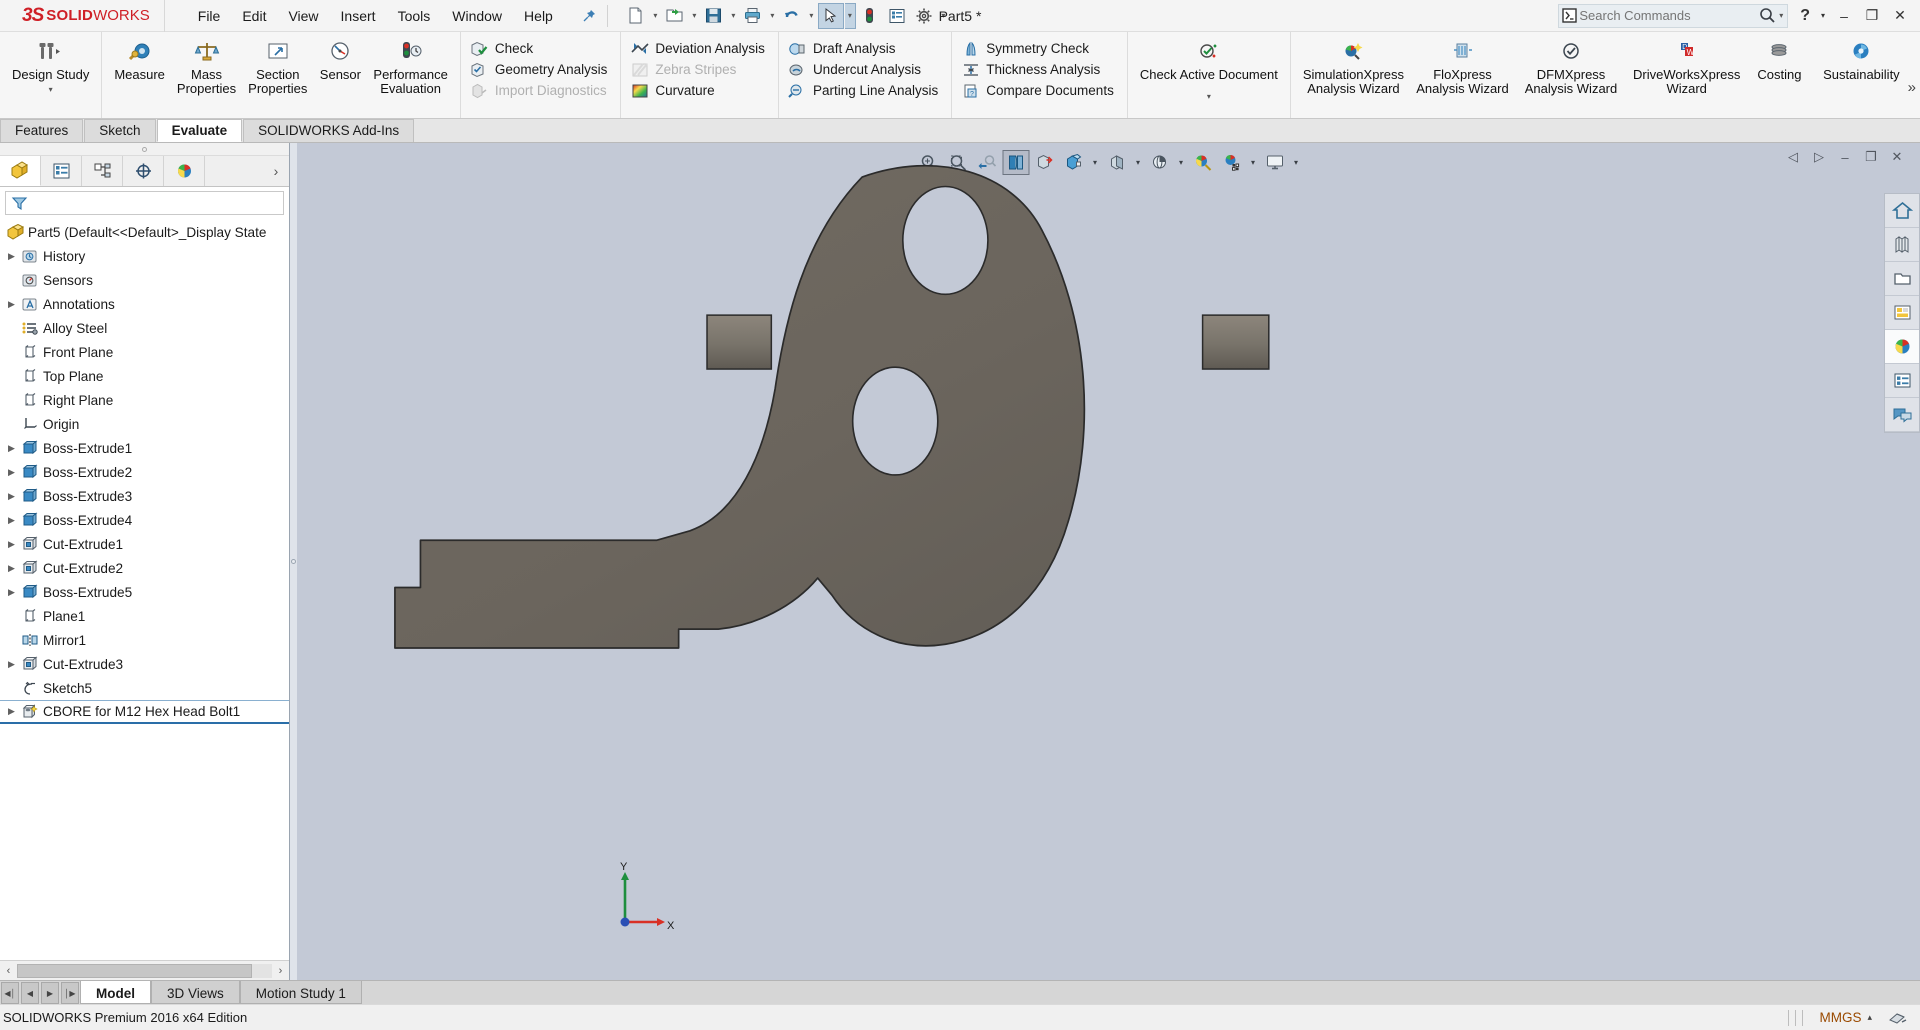  Describe the element at coordinates (714, 16) in the screenshot. I see `save-document-icon` at that location.